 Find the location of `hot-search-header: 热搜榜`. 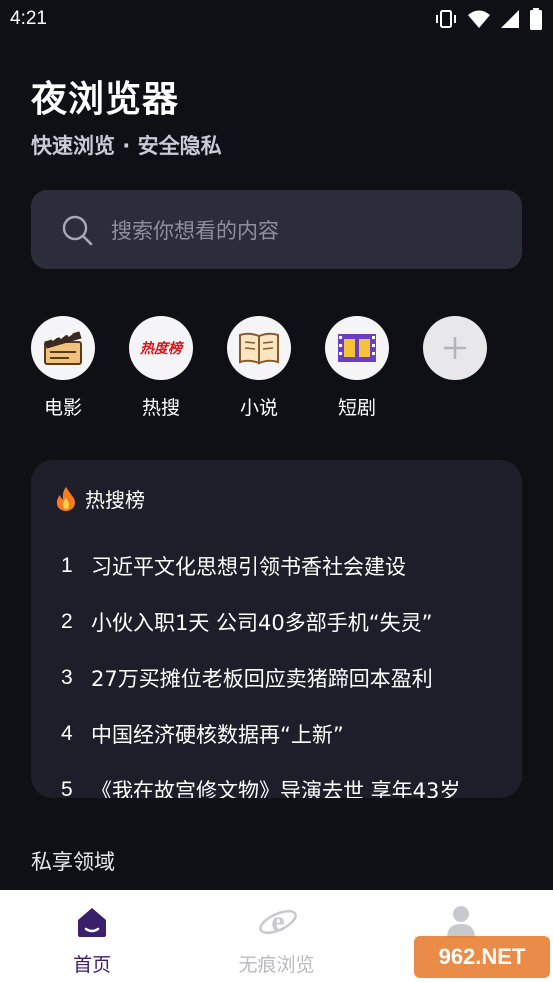

hot-search-header: 热搜榜 is located at coordinates (100, 498).